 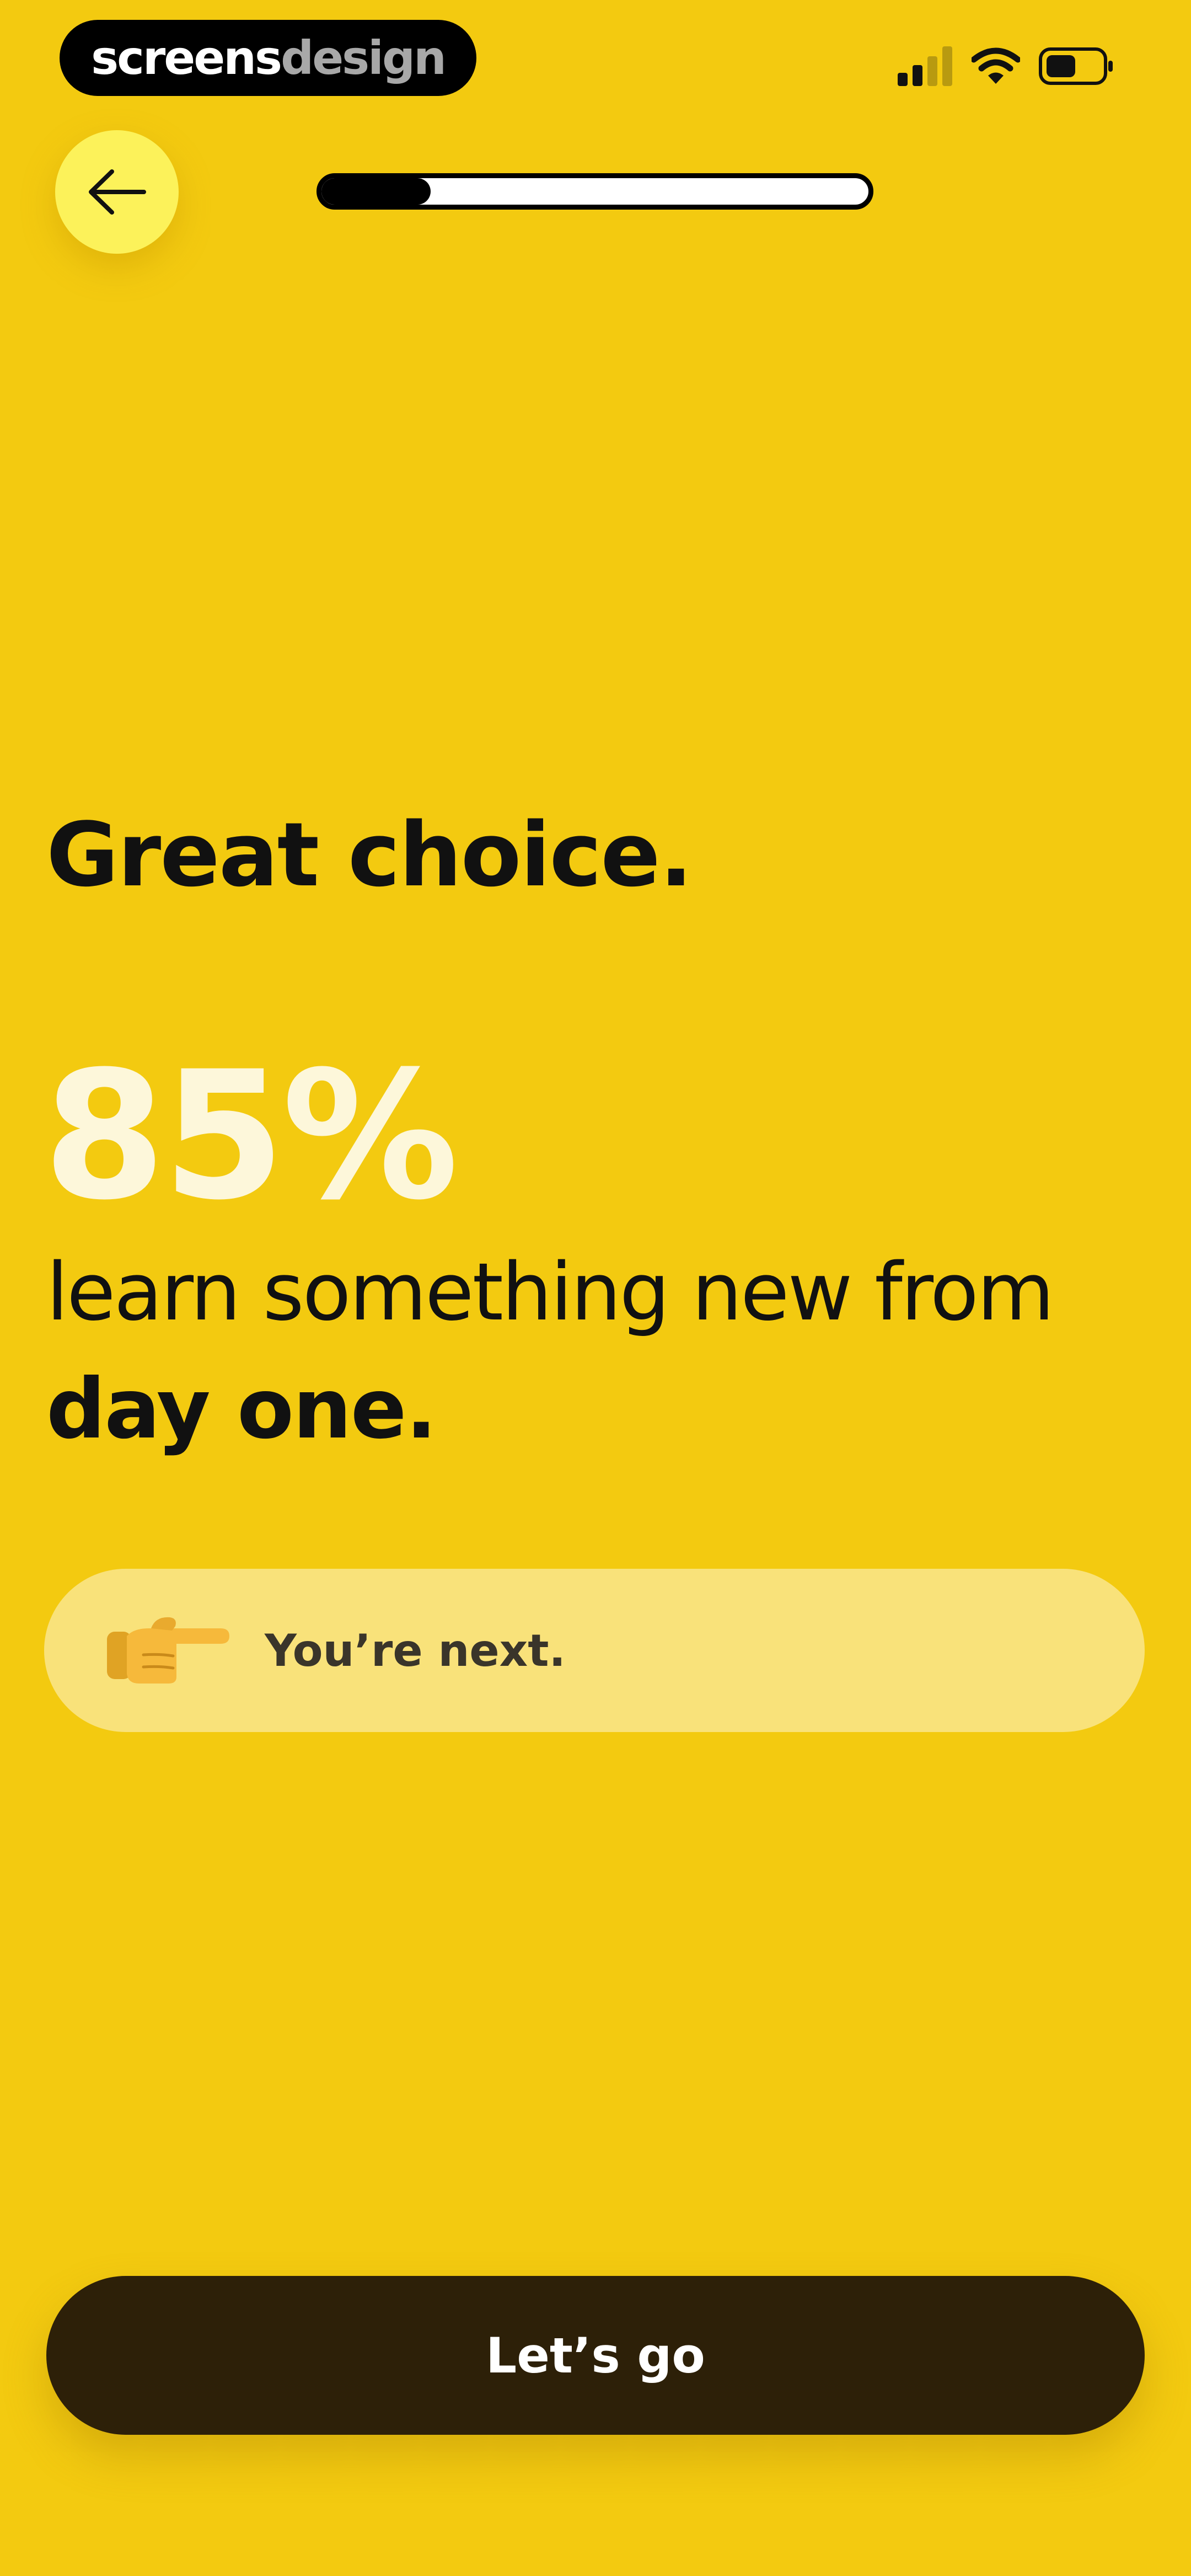 What do you see at coordinates (186, 58) in the screenshot?
I see `brand-name-part1: screens` at bounding box center [186, 58].